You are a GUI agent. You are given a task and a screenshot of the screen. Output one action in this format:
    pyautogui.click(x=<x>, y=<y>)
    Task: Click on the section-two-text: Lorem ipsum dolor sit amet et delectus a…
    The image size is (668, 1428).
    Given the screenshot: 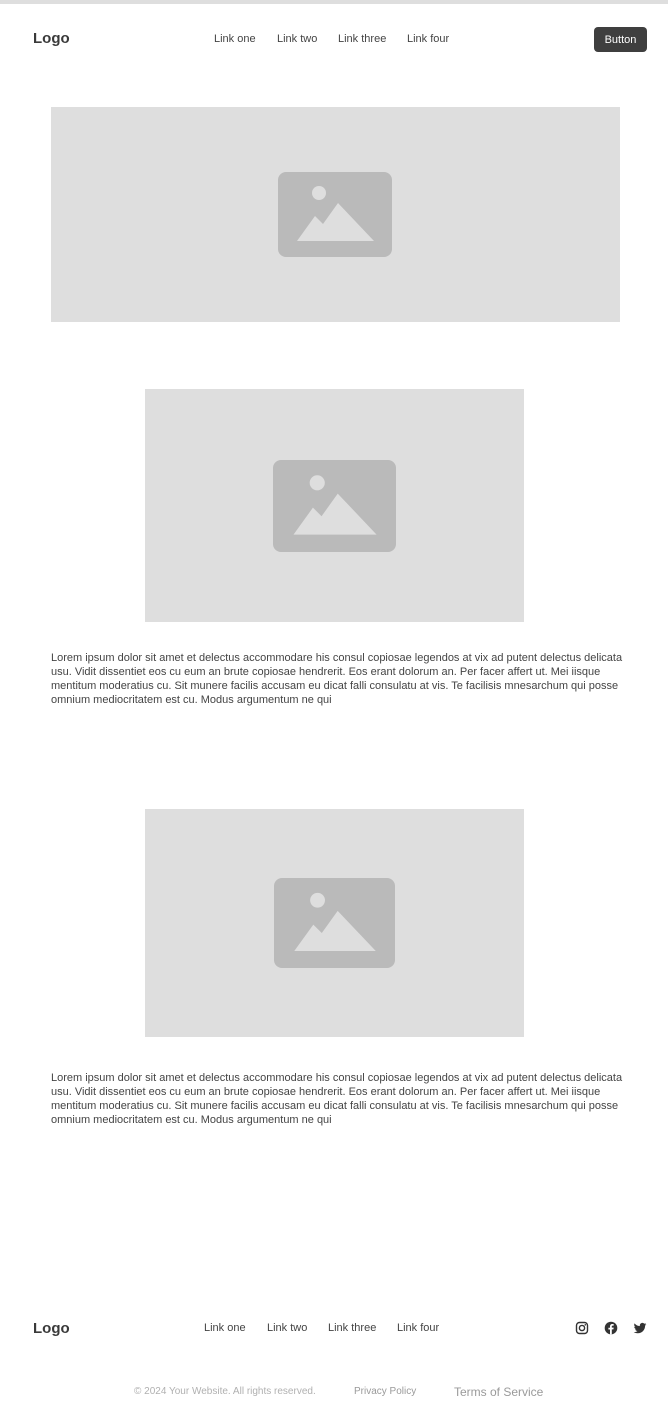 What is the action you would take?
    pyautogui.click(x=337, y=1099)
    